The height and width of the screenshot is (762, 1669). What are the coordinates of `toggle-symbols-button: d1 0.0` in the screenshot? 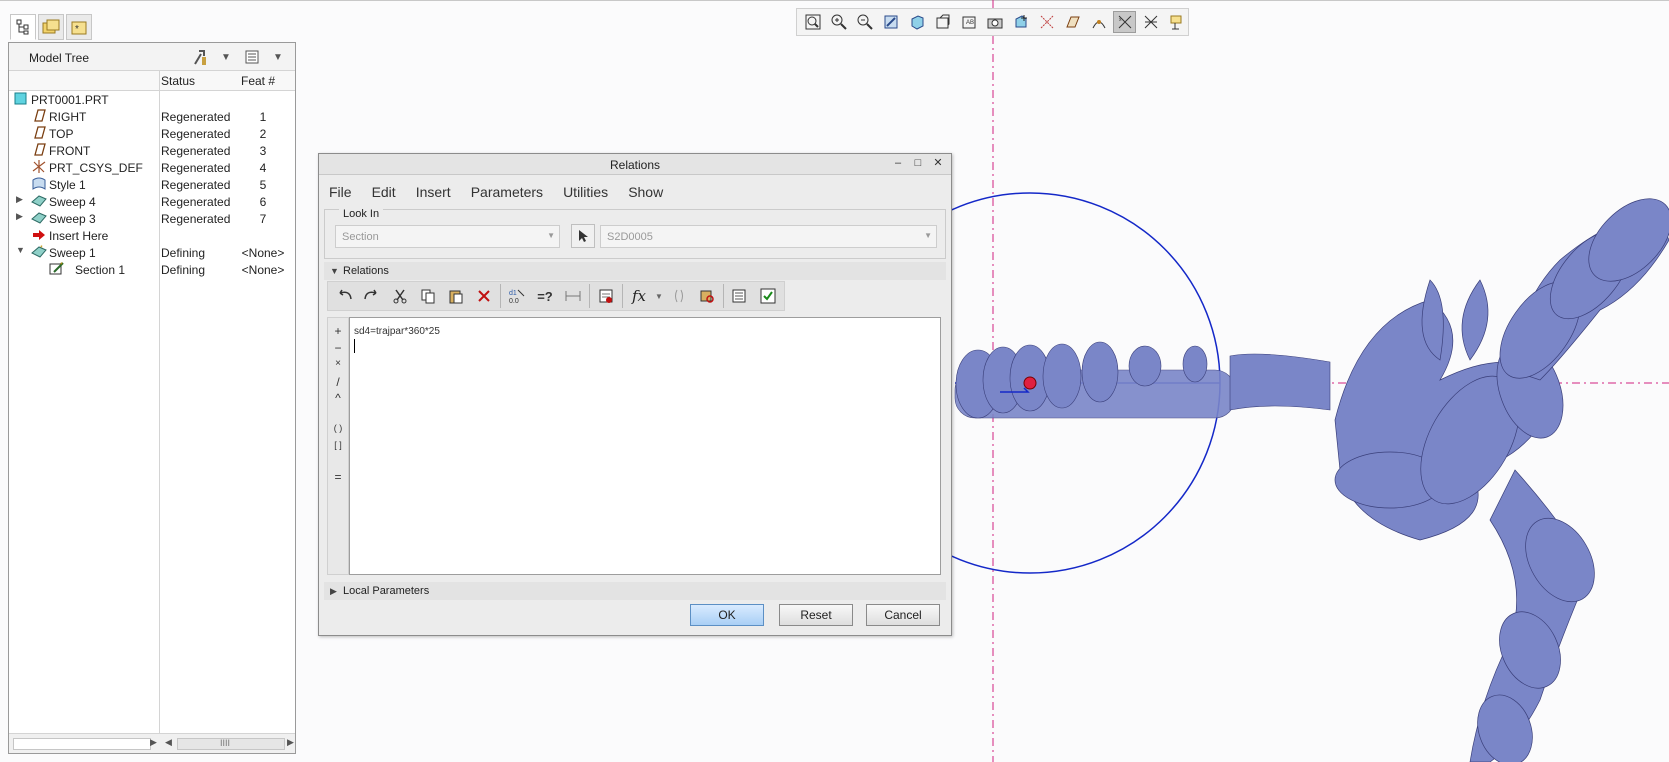 It's located at (517, 296).